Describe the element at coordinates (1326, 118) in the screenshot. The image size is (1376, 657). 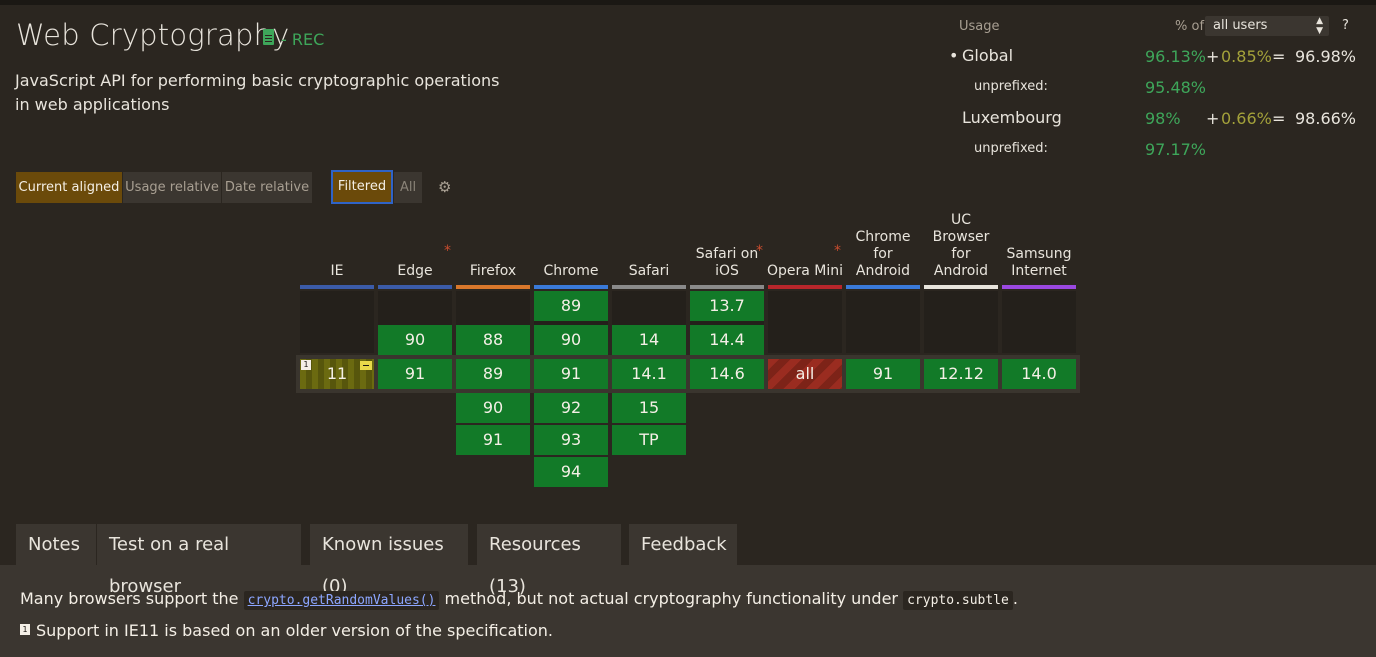
I see `region-total: 98.66%` at that location.